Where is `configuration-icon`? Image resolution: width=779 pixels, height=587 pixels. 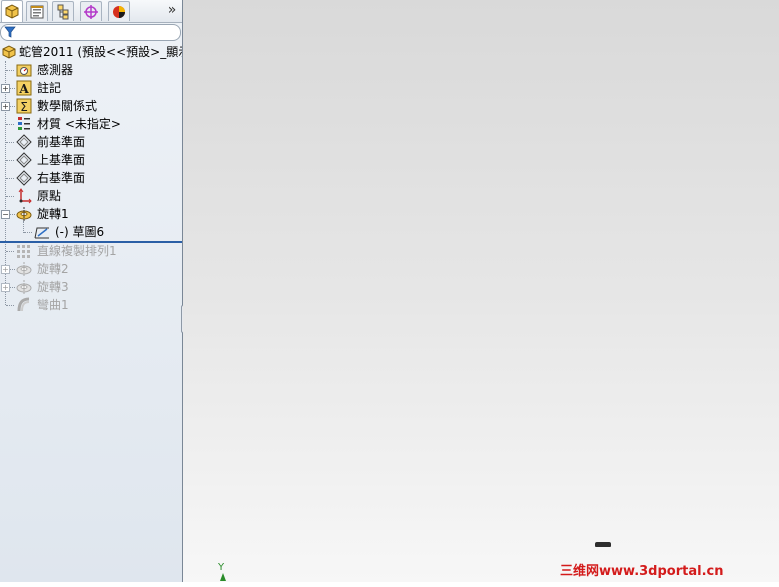 configuration-icon is located at coordinates (63, 11).